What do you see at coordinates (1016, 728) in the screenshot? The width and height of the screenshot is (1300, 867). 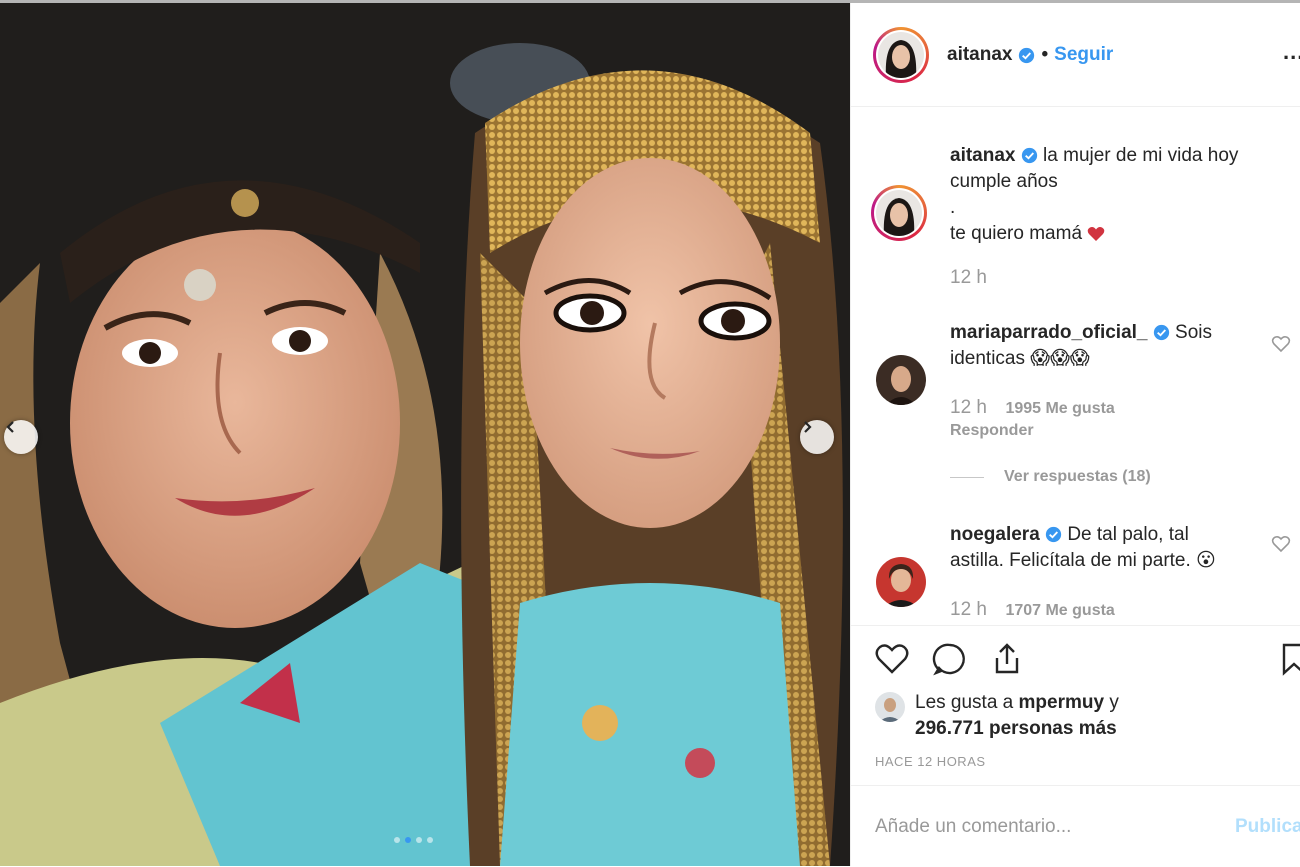 I see `likes-count: 296.771 personas más` at bounding box center [1016, 728].